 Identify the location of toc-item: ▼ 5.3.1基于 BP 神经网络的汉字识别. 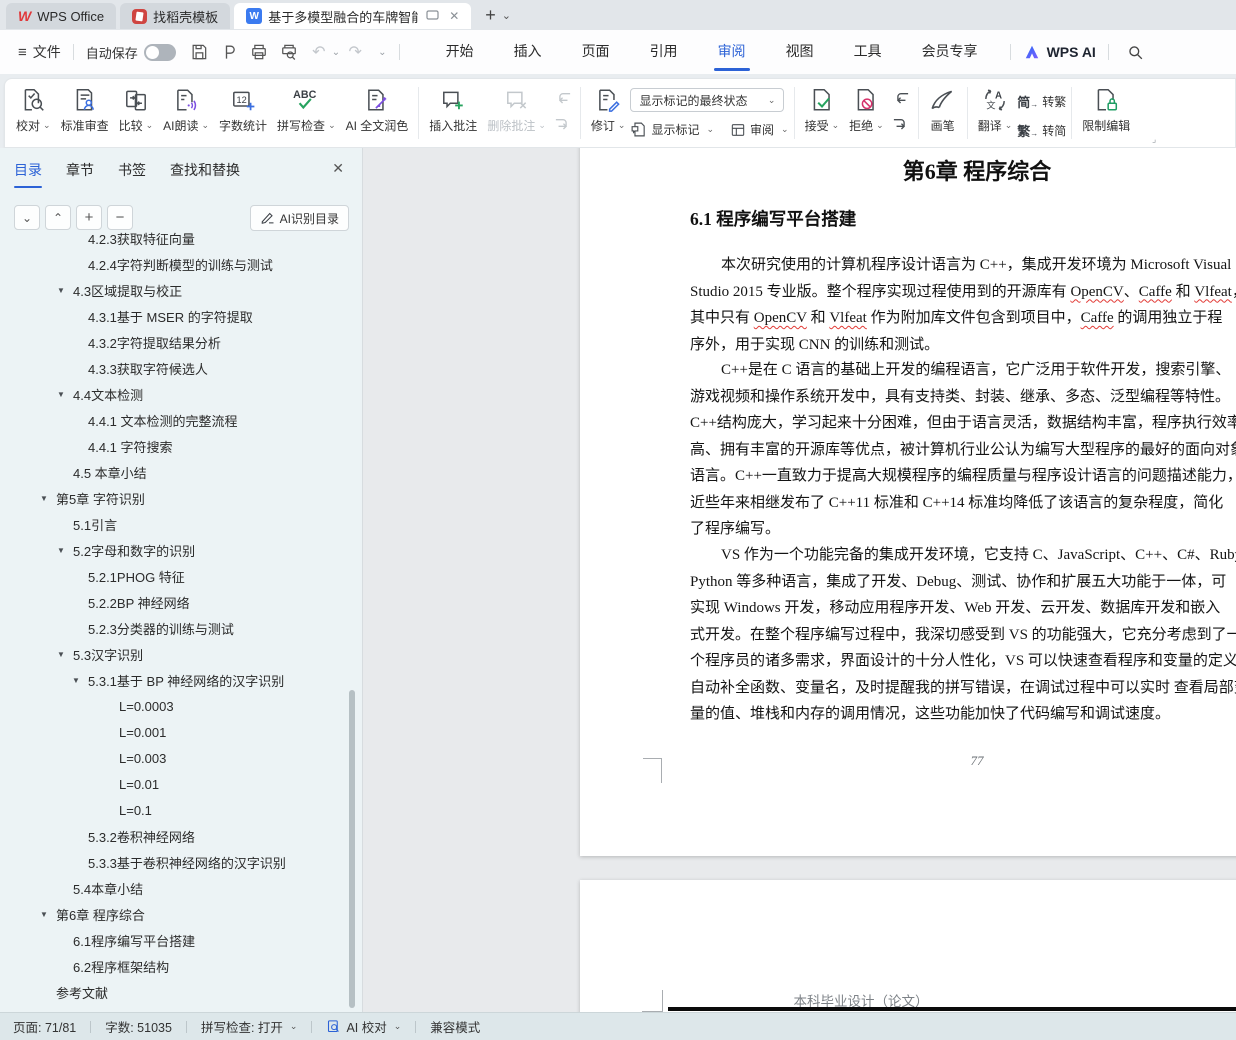
(176, 680).